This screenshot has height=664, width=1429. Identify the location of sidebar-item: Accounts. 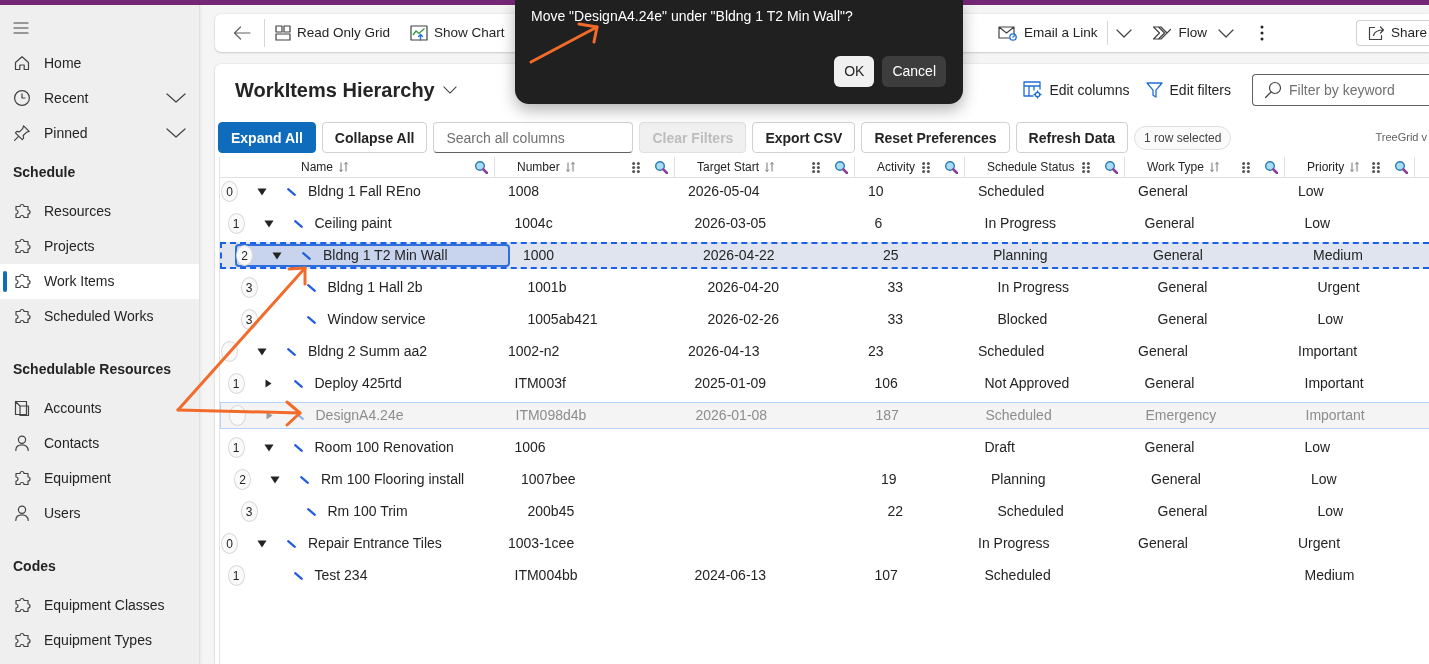
(99, 408).